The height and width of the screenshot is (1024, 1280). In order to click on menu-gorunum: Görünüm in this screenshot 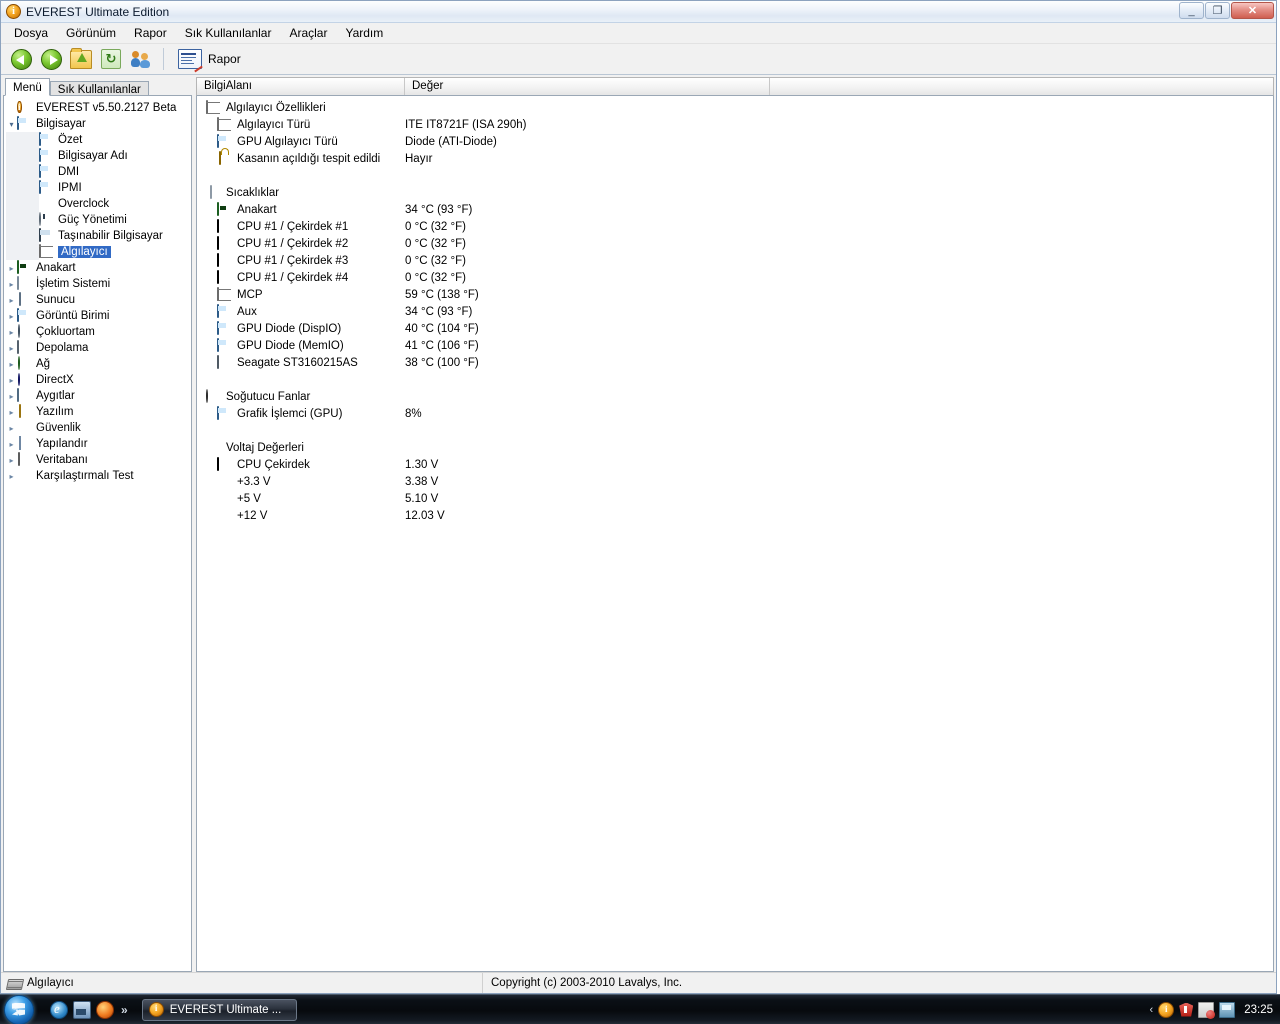, I will do `click(91, 33)`.